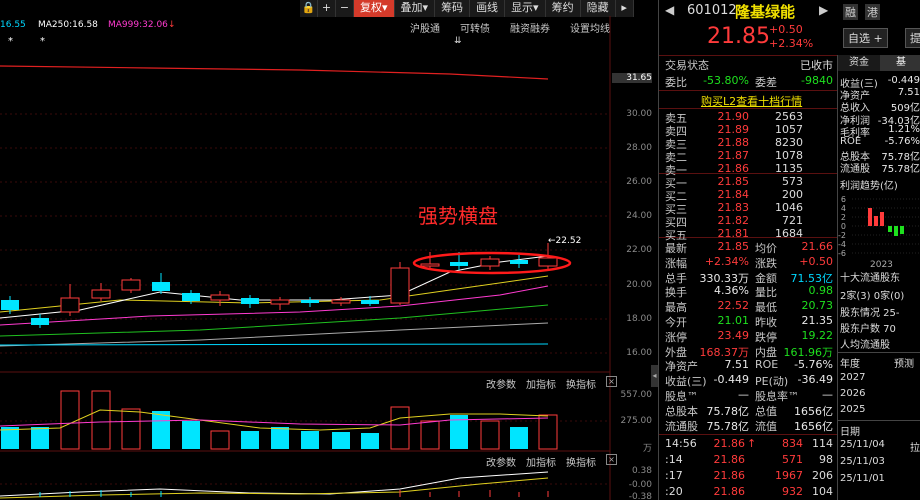 This screenshot has width=920, height=500. Describe the element at coordinates (681, 443) in the screenshot. I see `tick-time: 14:56` at that location.